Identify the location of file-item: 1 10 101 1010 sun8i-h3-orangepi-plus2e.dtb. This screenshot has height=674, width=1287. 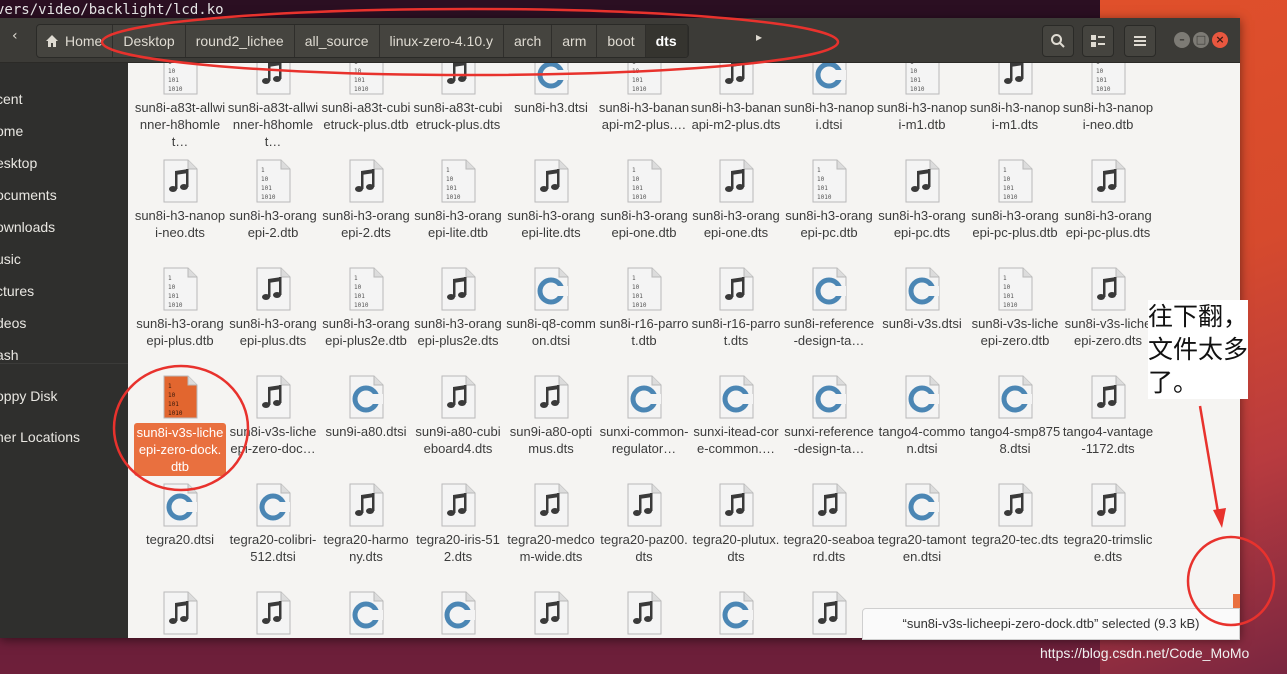
(366, 308).